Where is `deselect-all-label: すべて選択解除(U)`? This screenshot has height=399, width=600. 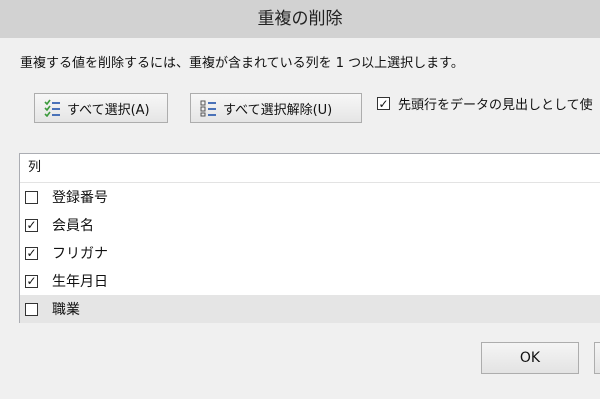 deselect-all-label: すべて選択解除(U) is located at coordinates (278, 110).